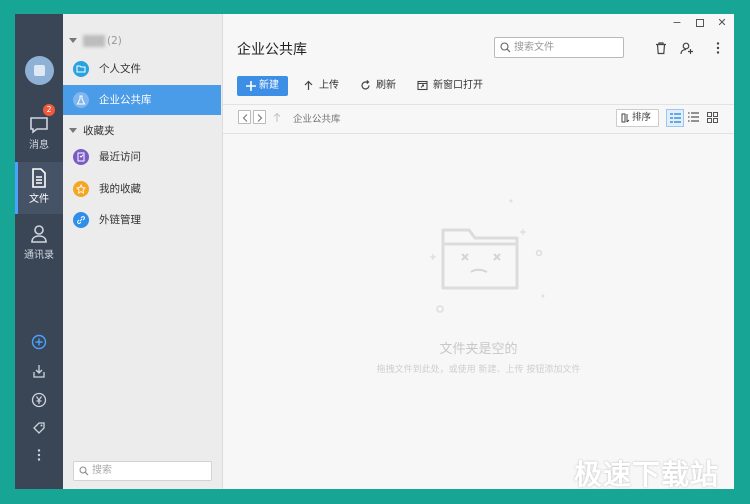 The width and height of the screenshot is (750, 504). I want to click on nav-item-enterprise-library: 企业公共库, so click(142, 100).